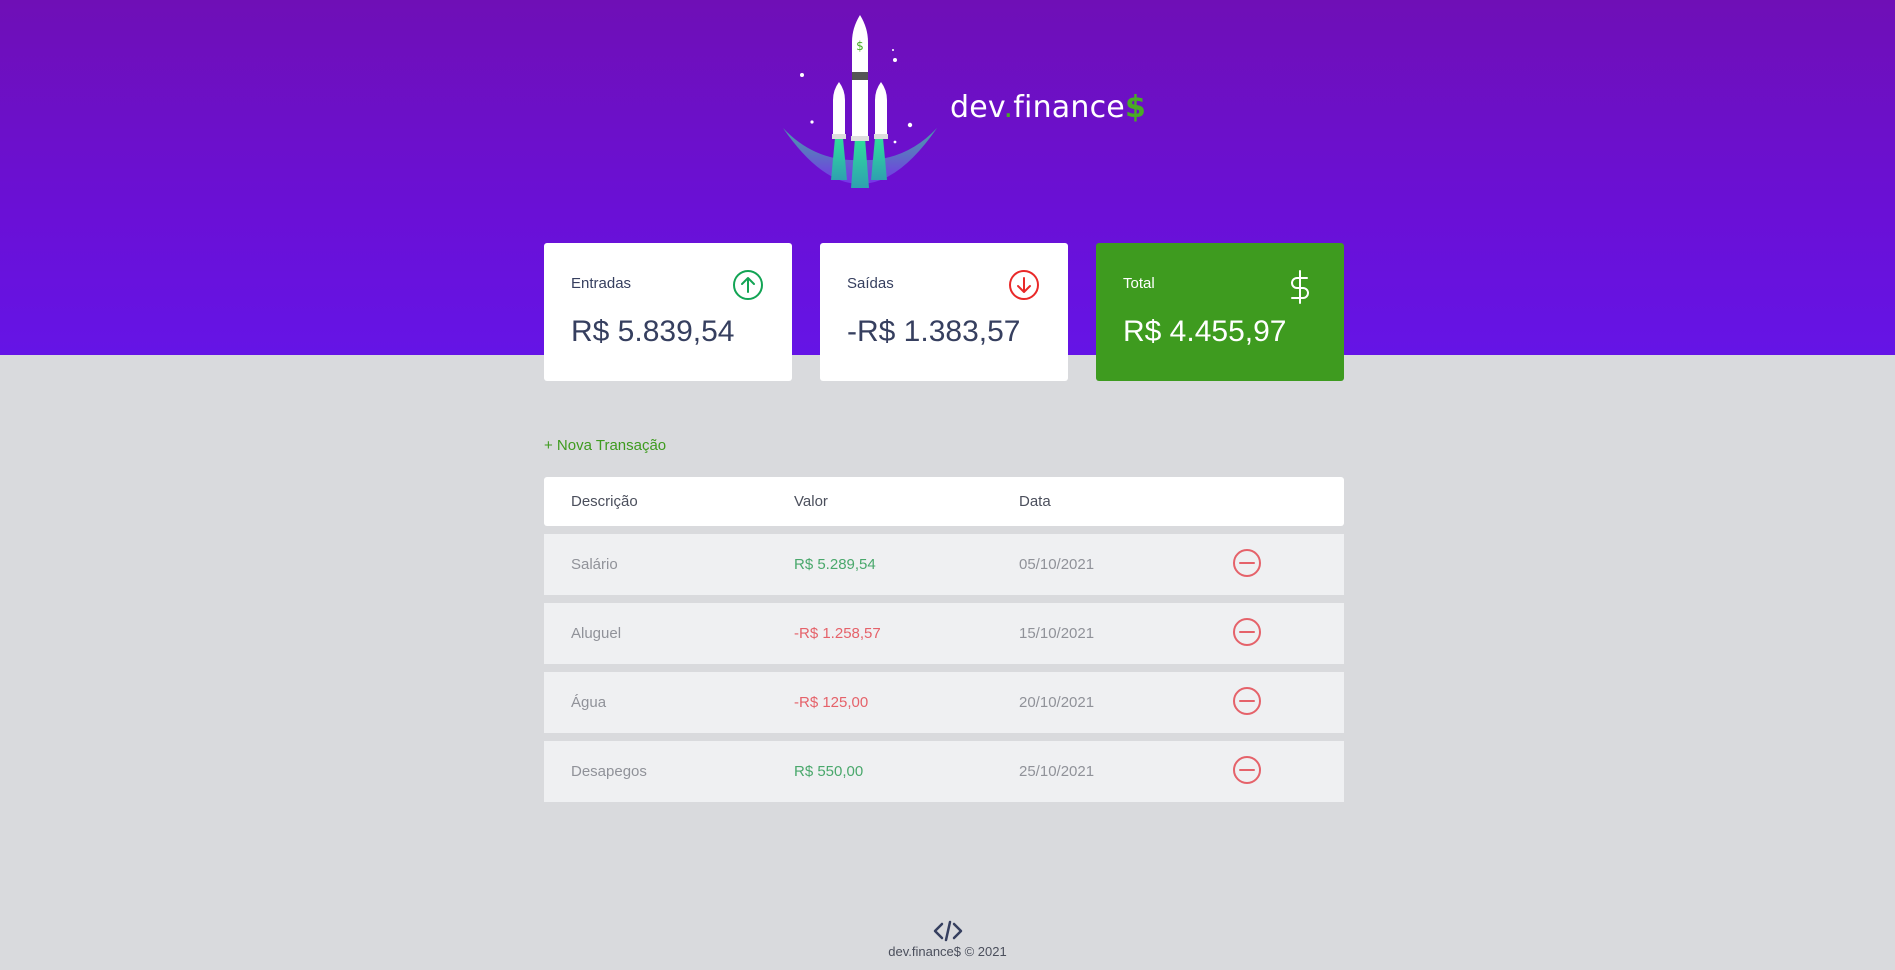 This screenshot has width=1895, height=970. I want to click on income-card: Entradas R$ 5.839,54, so click(668, 312).